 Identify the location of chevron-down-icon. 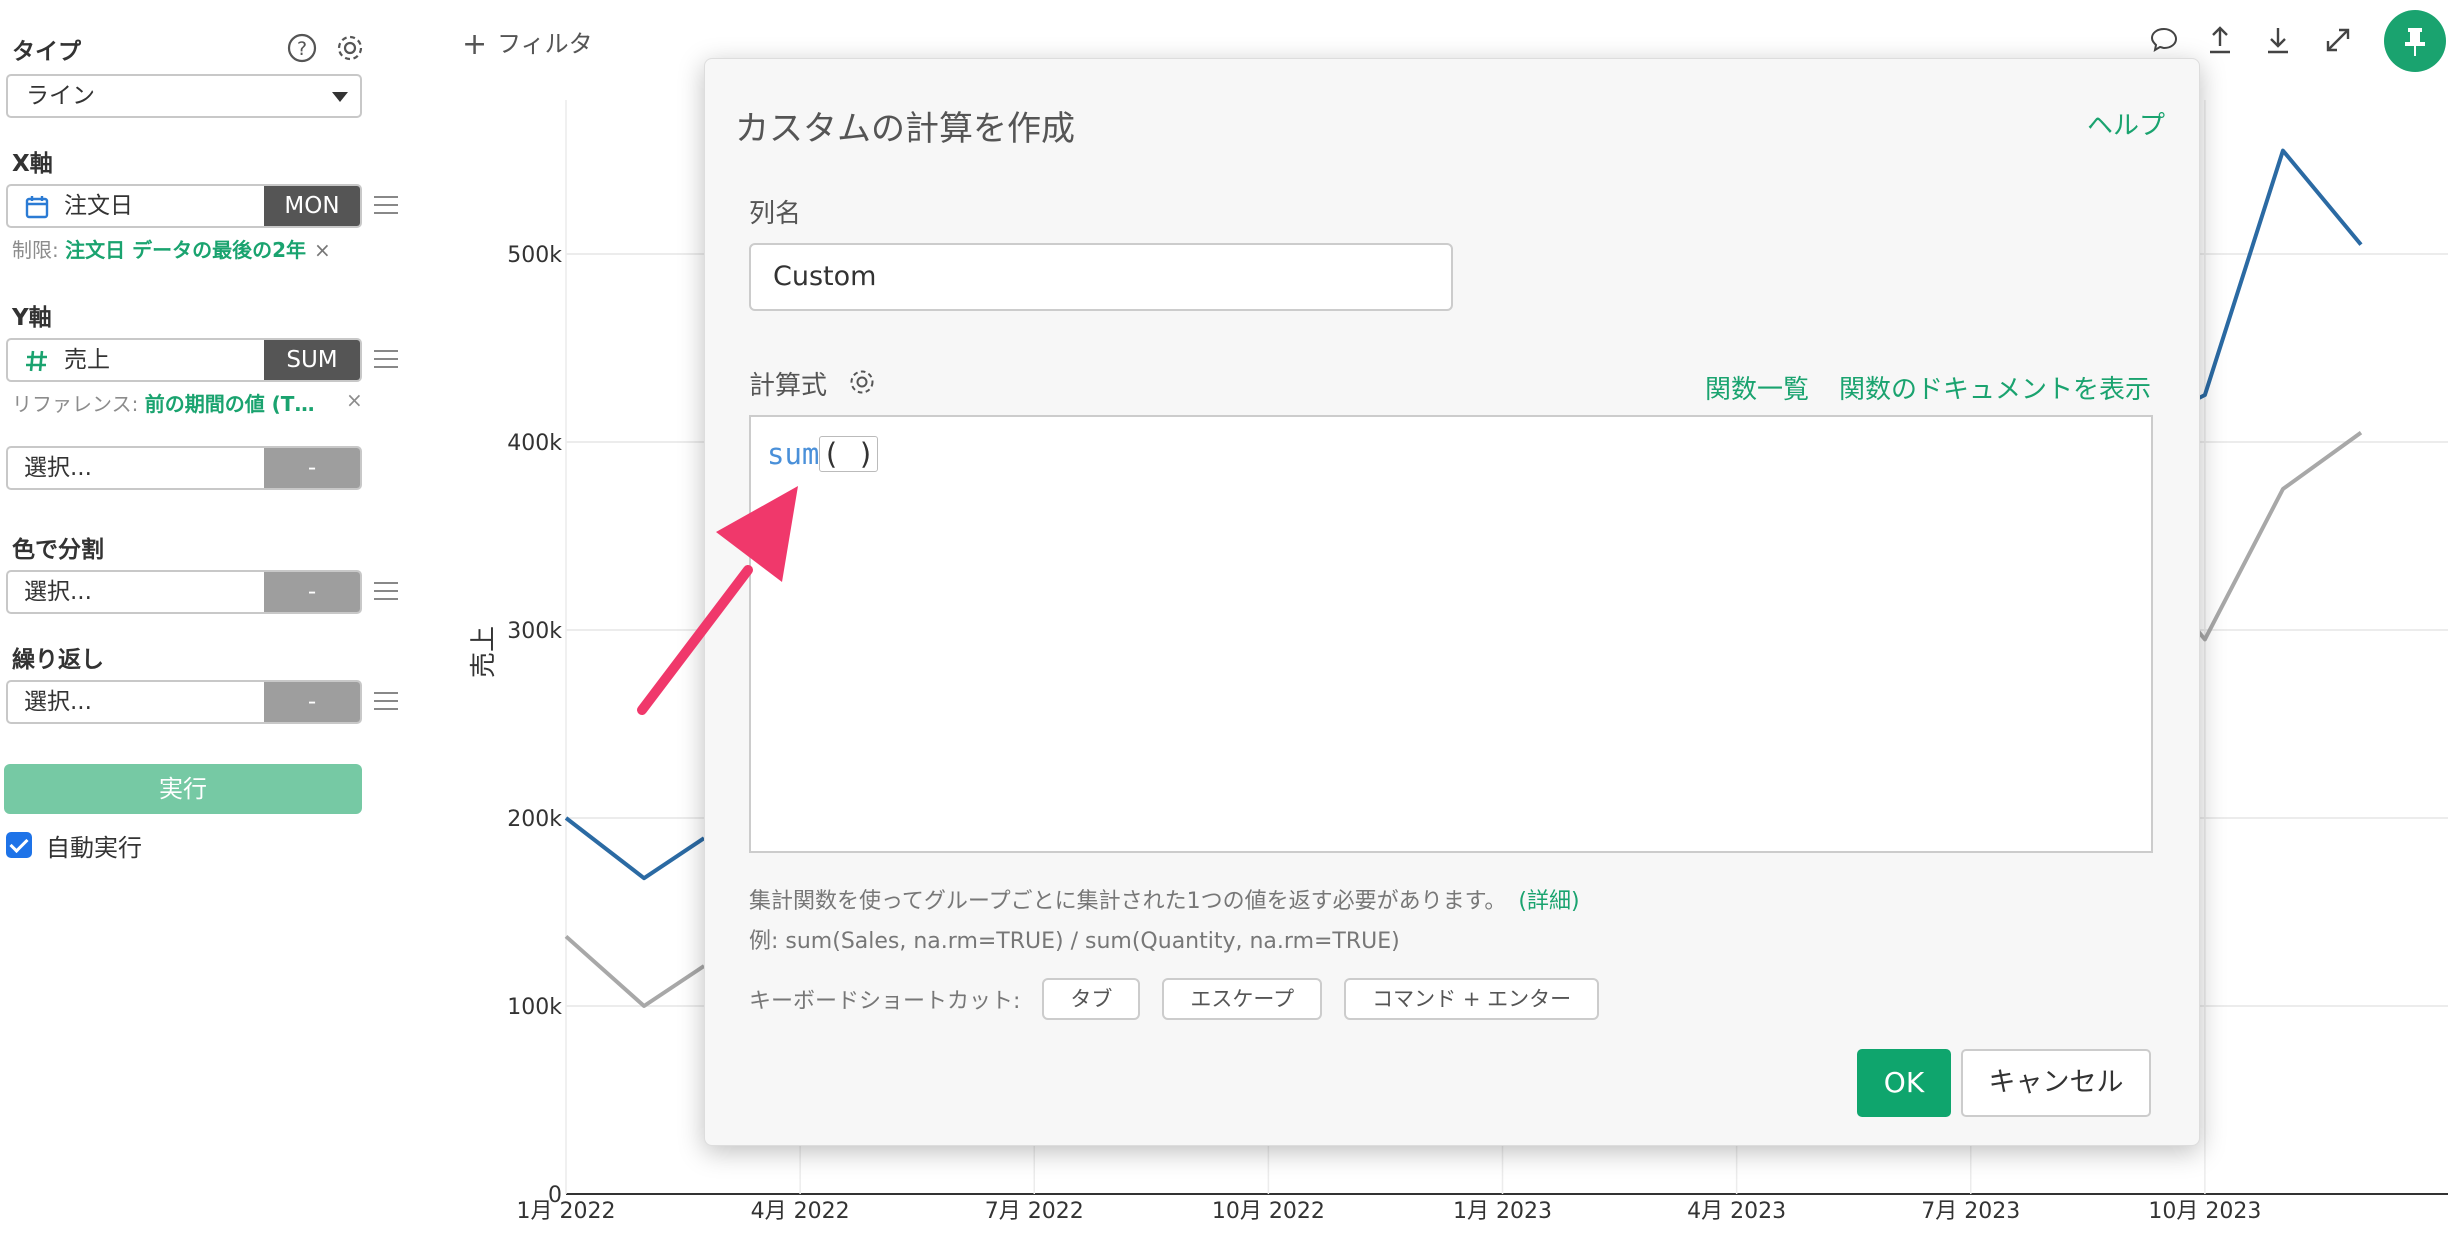
(340, 97).